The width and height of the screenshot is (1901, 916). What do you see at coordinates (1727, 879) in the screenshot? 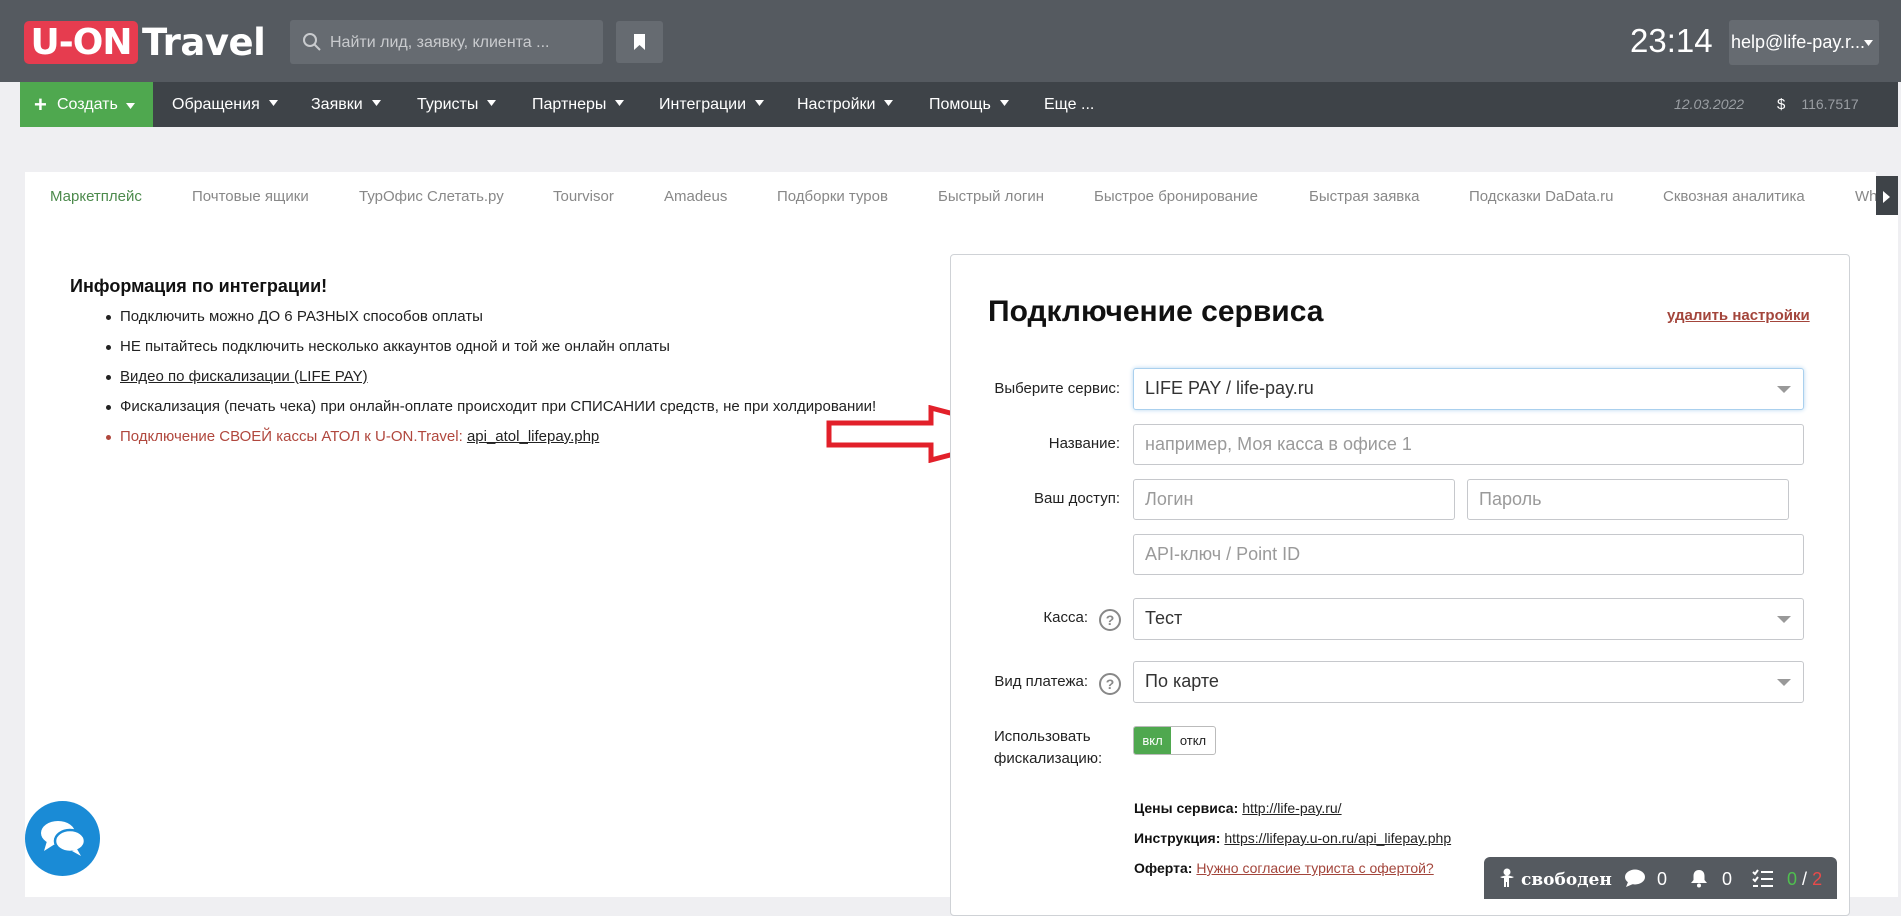
I see `notifications-count: 0` at bounding box center [1727, 879].